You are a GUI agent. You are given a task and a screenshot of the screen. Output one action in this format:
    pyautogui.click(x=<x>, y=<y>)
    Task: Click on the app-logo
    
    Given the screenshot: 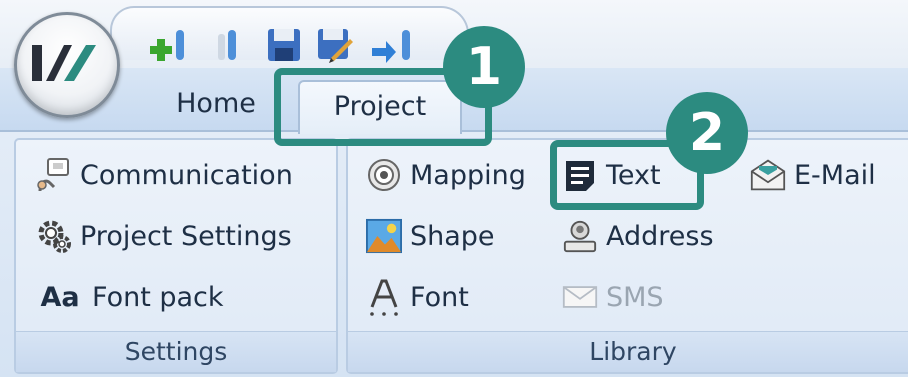 What is the action you would take?
    pyautogui.click(x=64, y=63)
    